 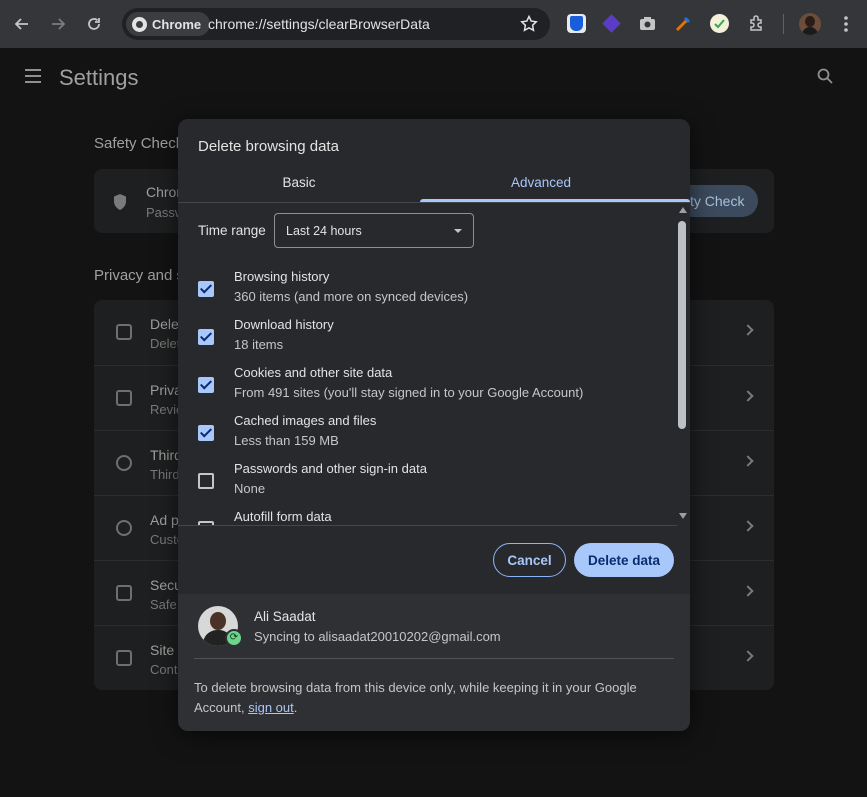 What do you see at coordinates (783, 24) in the screenshot?
I see `toolbar-separator` at bounding box center [783, 24].